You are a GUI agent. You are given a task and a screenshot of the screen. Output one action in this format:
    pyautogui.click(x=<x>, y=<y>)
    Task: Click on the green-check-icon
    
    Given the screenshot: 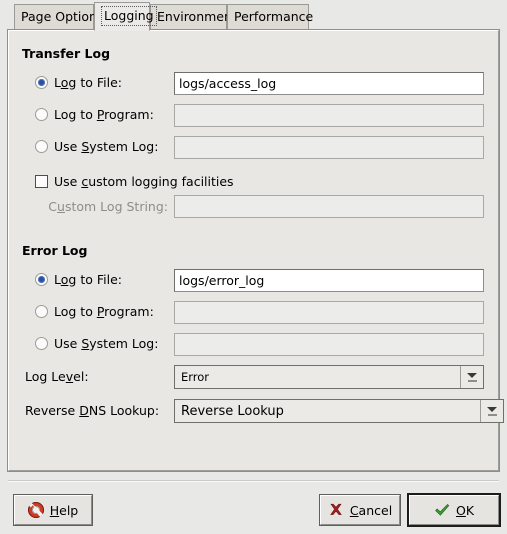 What is the action you would take?
    pyautogui.click(x=442, y=510)
    